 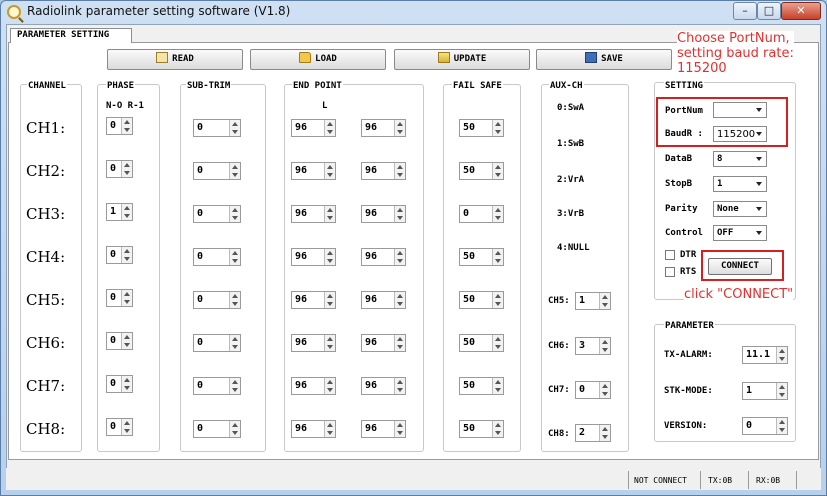 What do you see at coordinates (383, 429) in the screenshot?
I see `ch8-endpoint-right-spinner: 96` at bounding box center [383, 429].